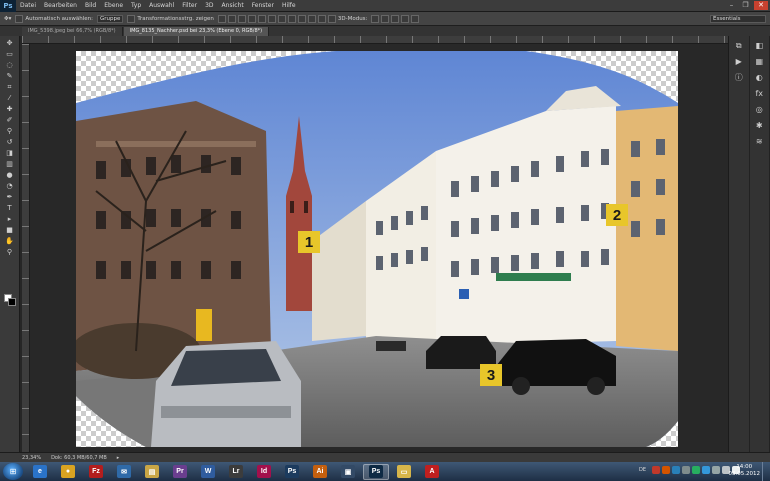  Describe the element at coordinates (301, 18) in the screenshot. I see `distribute-bottom-icon` at that location.